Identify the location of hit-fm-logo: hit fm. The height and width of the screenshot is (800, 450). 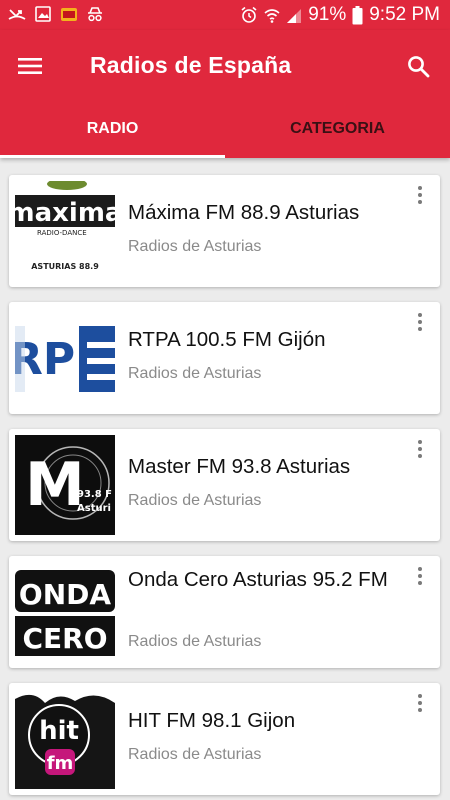
(65, 739).